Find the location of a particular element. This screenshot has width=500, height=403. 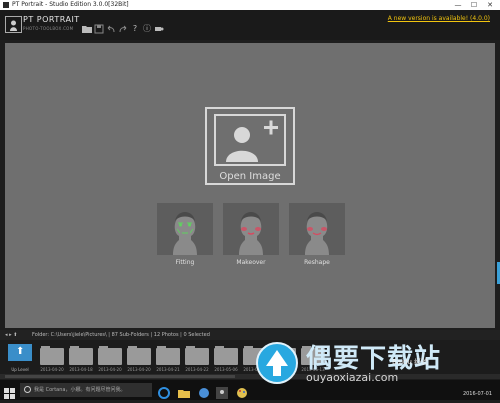

add-photo-icon is located at coordinates (250, 140).